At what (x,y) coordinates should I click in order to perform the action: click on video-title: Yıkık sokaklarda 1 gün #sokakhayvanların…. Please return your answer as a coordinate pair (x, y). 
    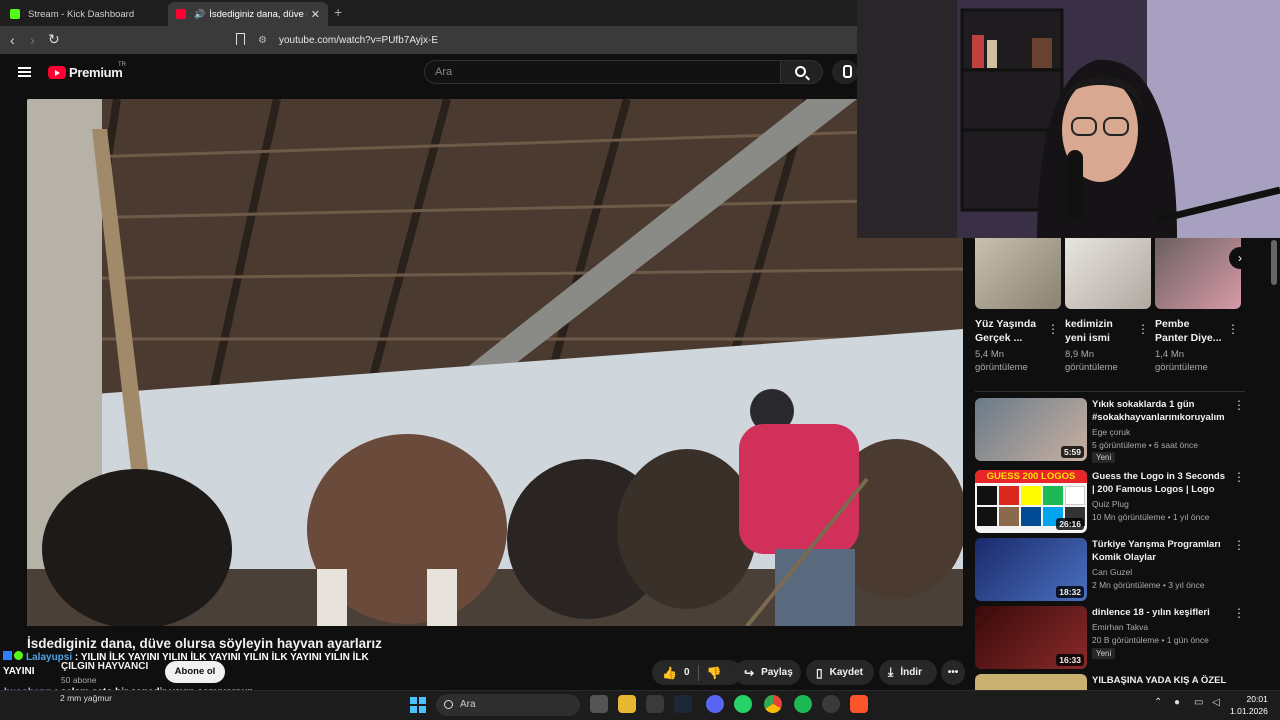
    Looking at the image, I should click on (1159, 411).